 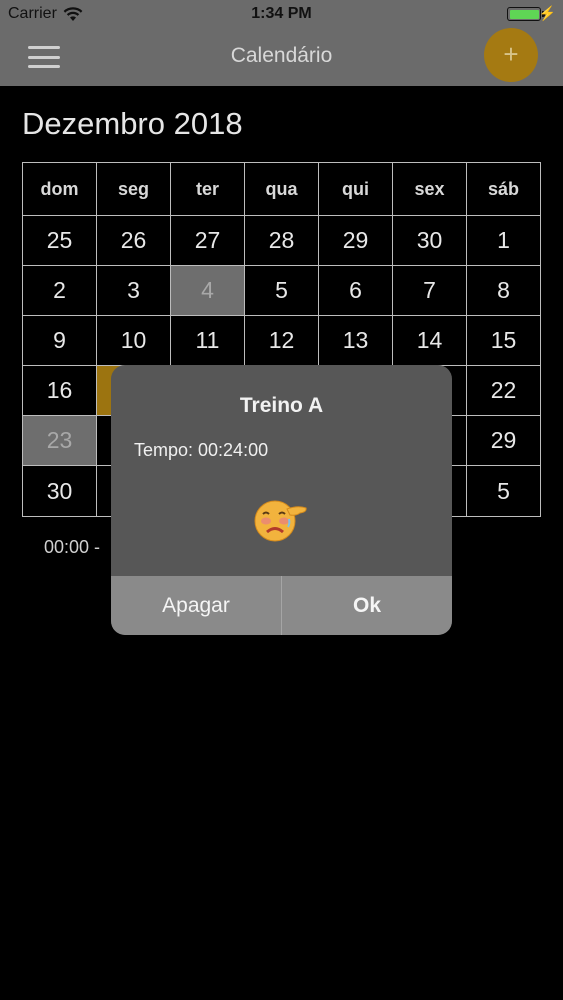 I want to click on top-bar: Carrier 1:34 PM ⚡ Calendário +, so click(x=281, y=43).